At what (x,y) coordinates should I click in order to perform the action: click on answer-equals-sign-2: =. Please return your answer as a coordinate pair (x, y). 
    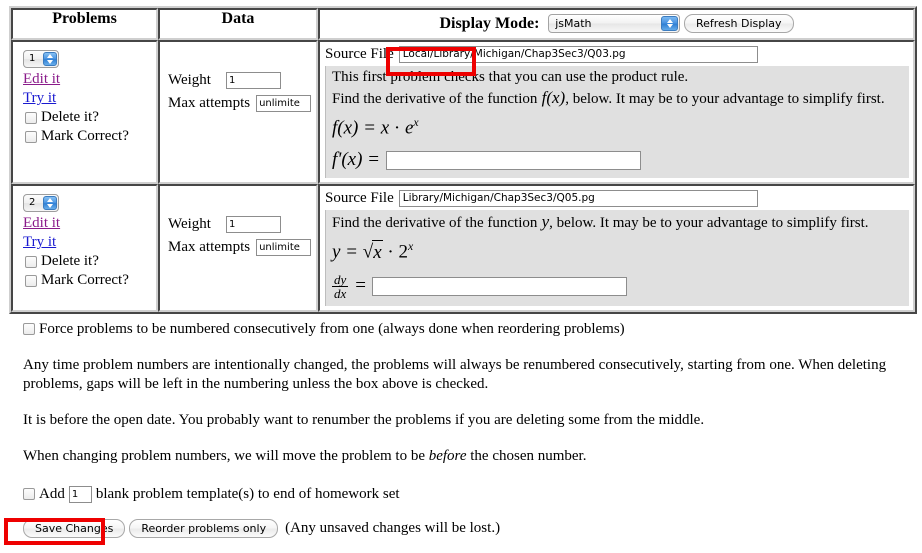
    Looking at the image, I should click on (360, 286).